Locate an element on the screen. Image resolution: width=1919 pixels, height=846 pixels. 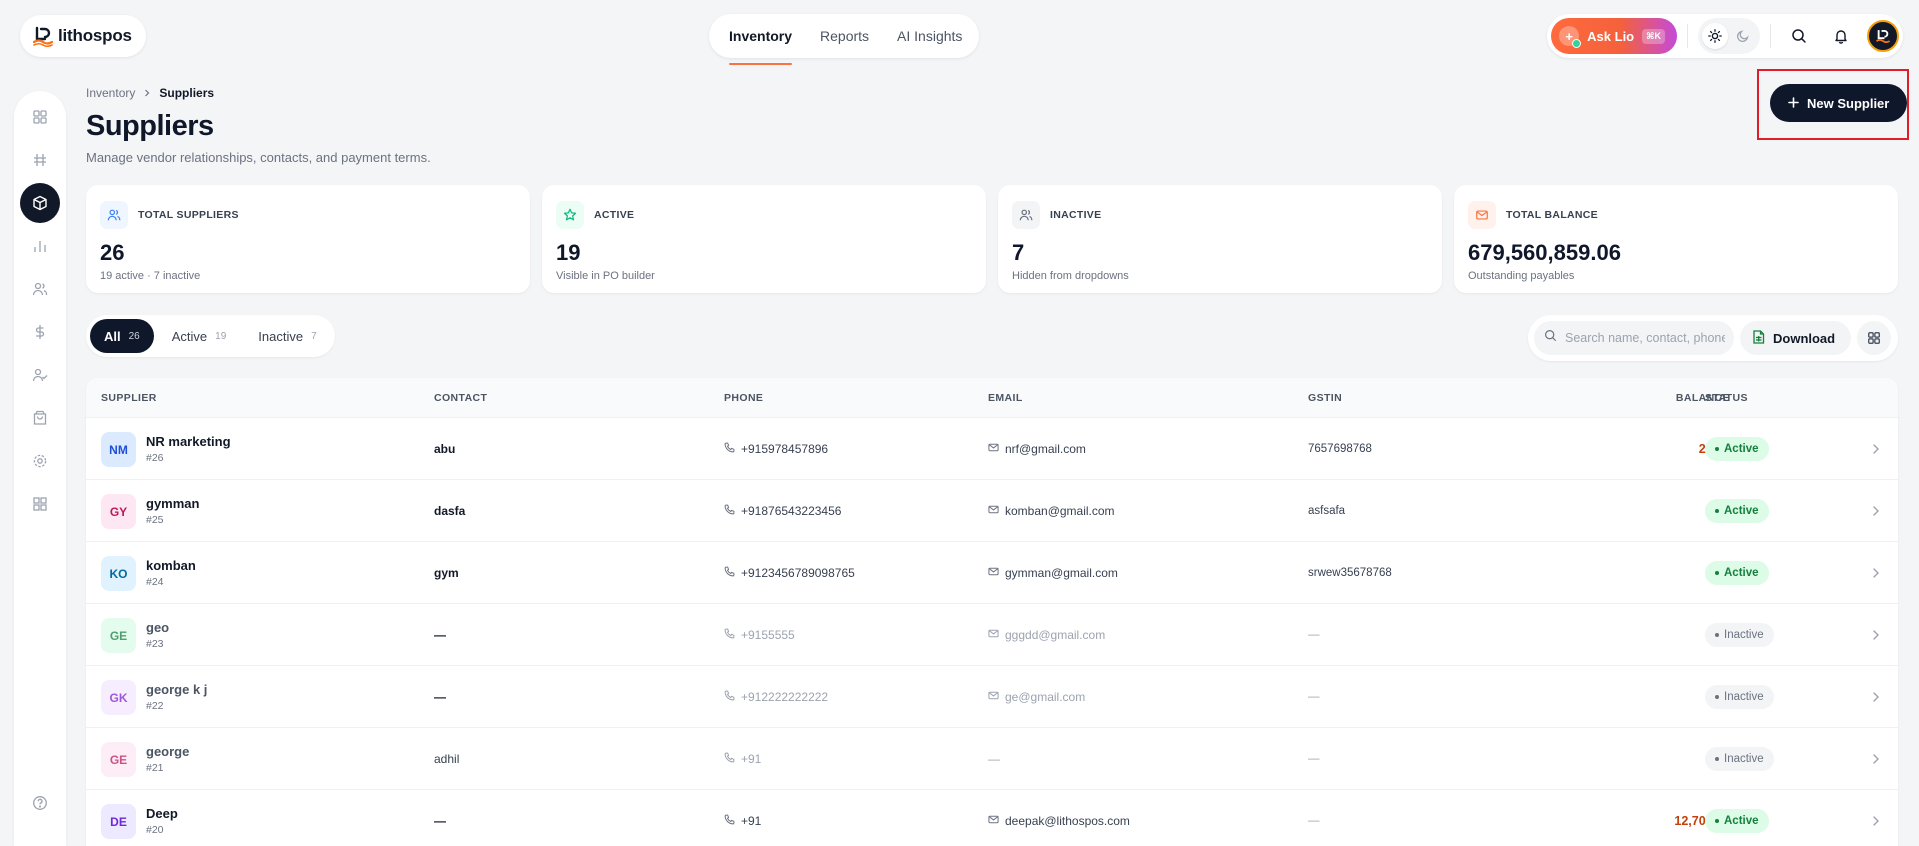
sidebar-item-pos is located at coordinates (40, 160).